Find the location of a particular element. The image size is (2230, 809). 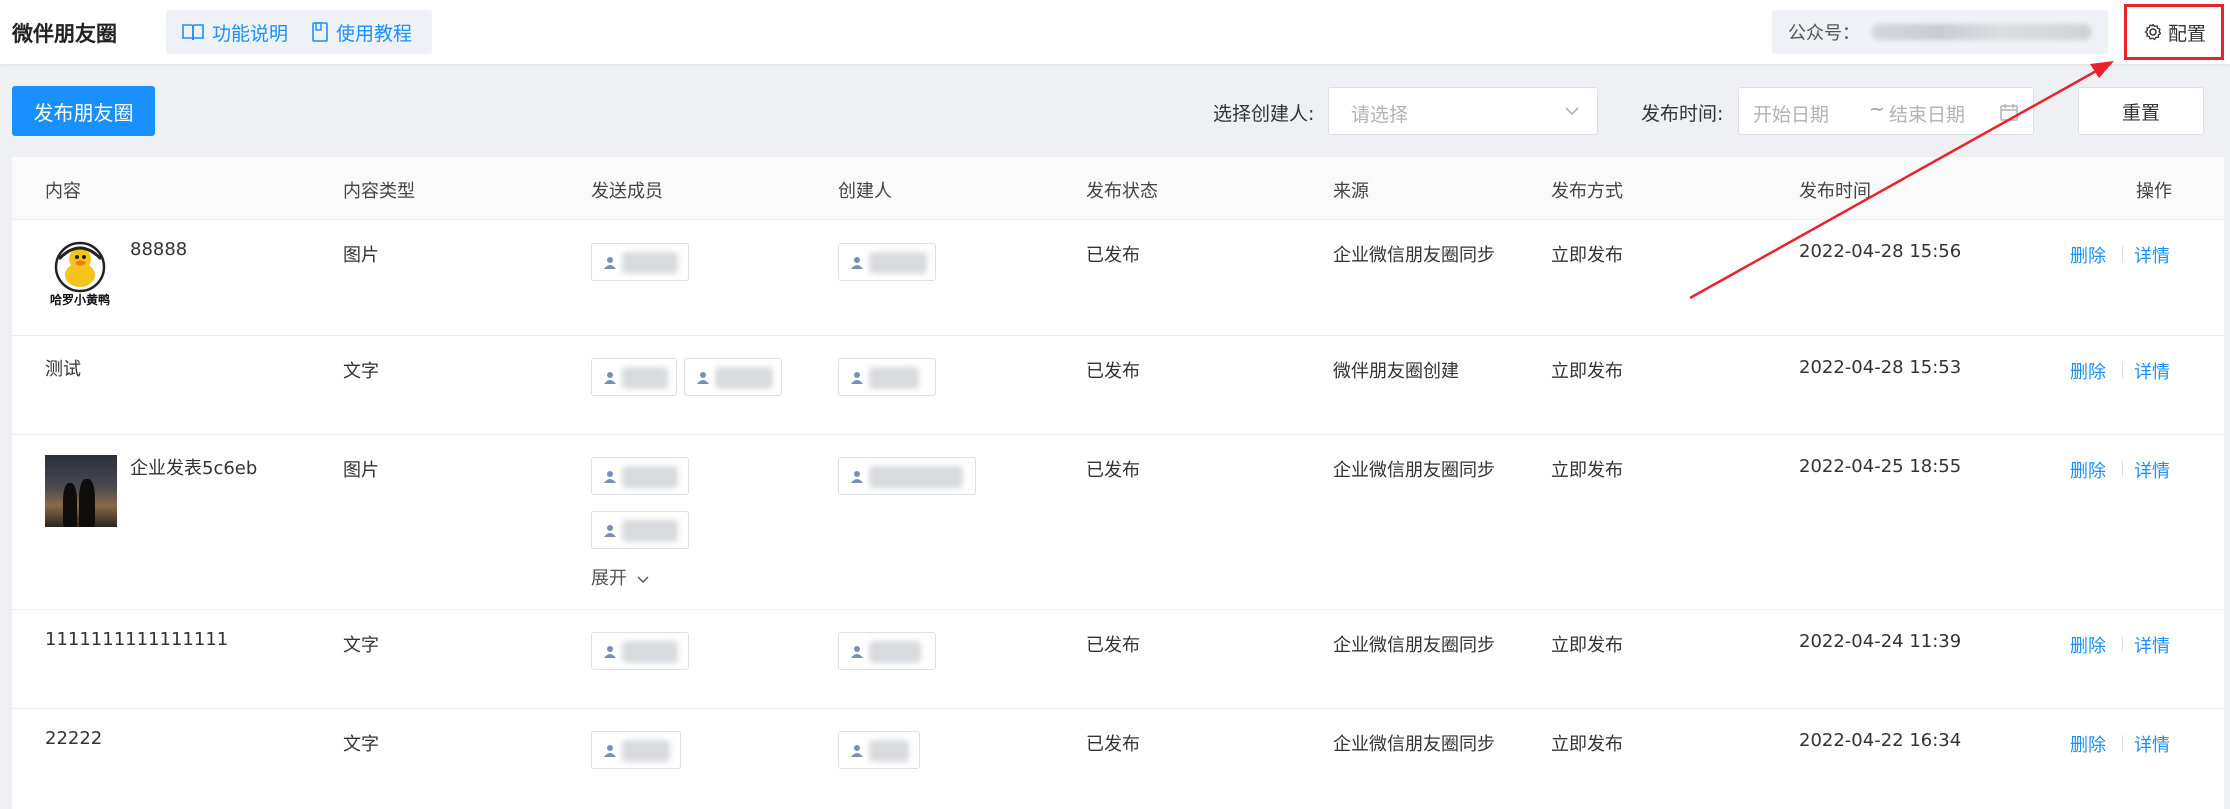

end-date-input: 结束日期 is located at coordinates (1927, 113).